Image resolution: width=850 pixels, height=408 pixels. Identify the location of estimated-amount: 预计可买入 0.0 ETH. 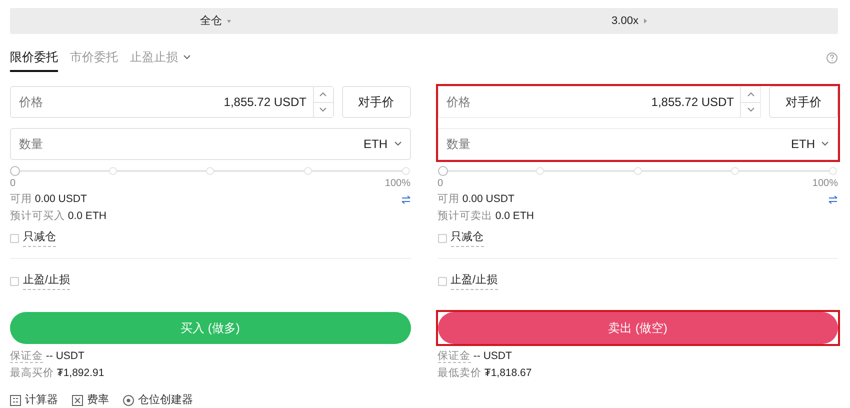
(59, 216).